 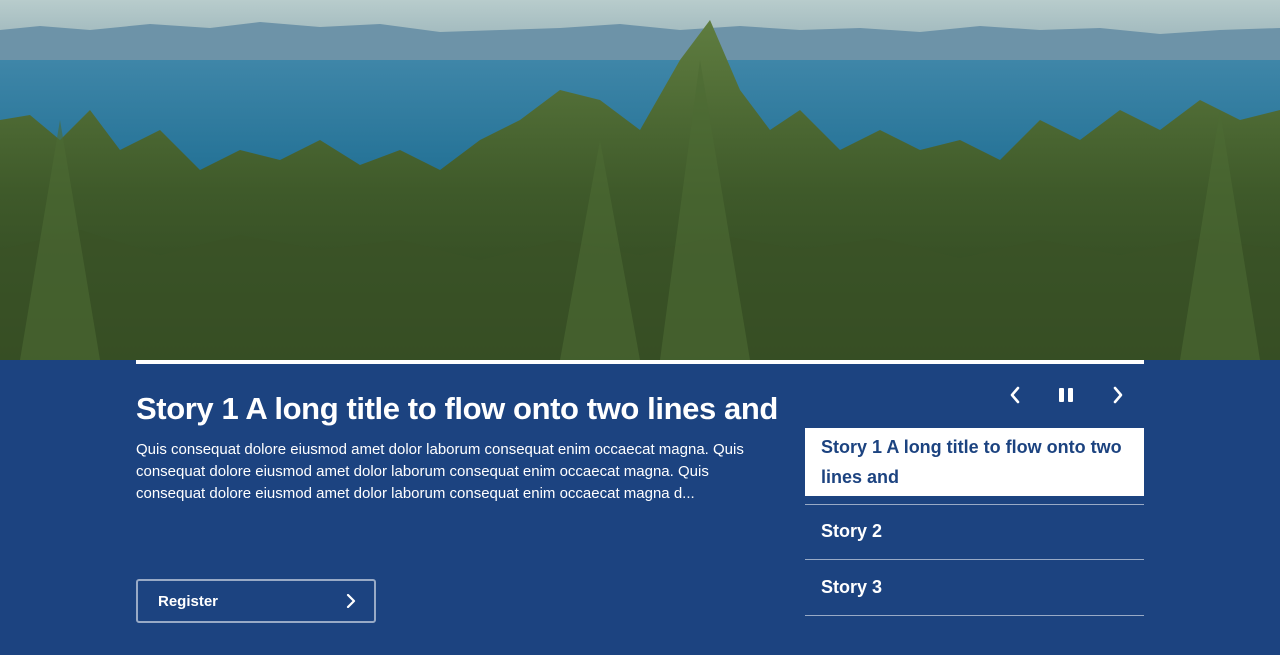 I want to click on pause-icon, so click(x=1066, y=397).